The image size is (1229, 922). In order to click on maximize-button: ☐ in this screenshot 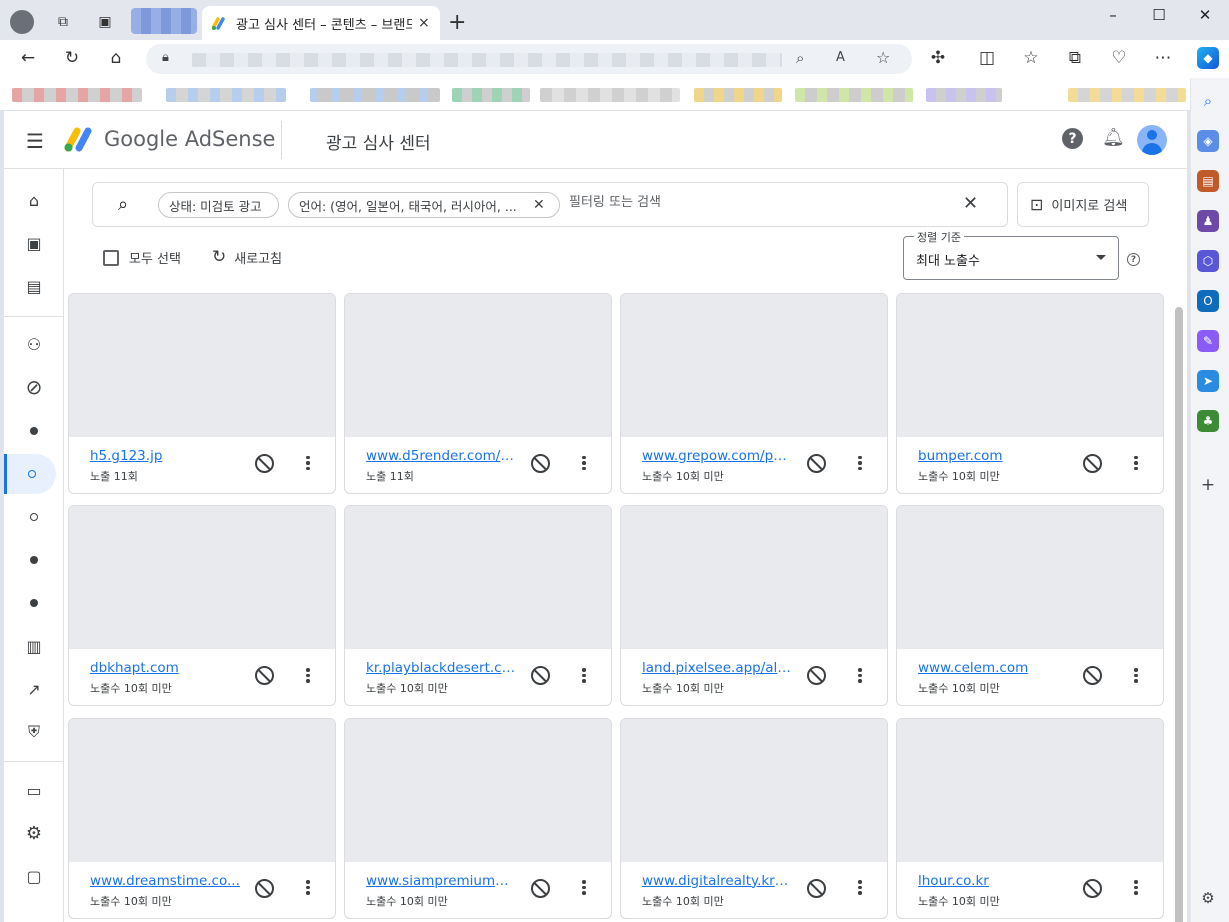, I will do `click(1159, 15)`.